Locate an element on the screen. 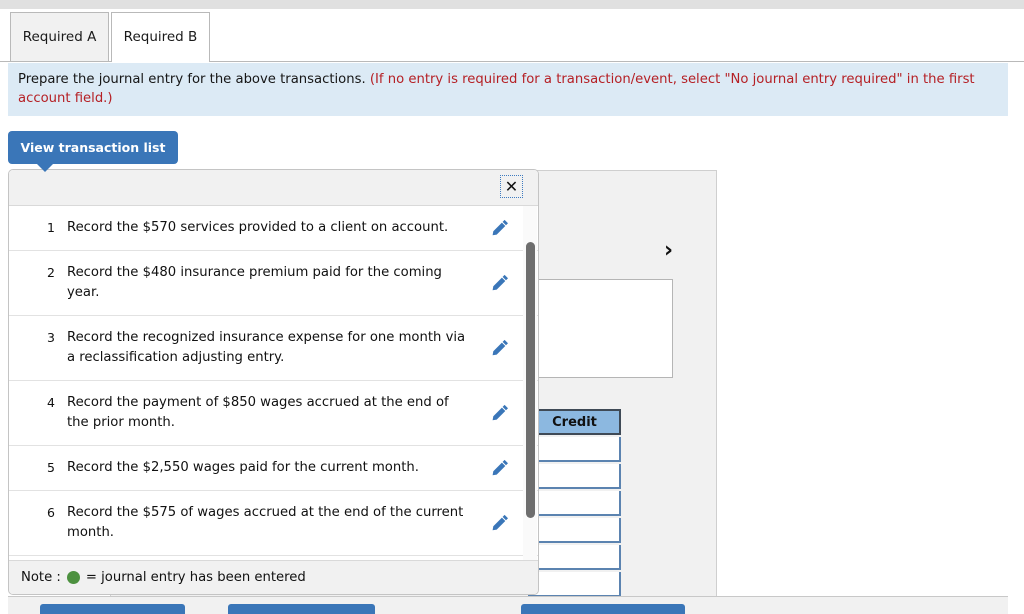  green-dot-icon is located at coordinates (73, 577).